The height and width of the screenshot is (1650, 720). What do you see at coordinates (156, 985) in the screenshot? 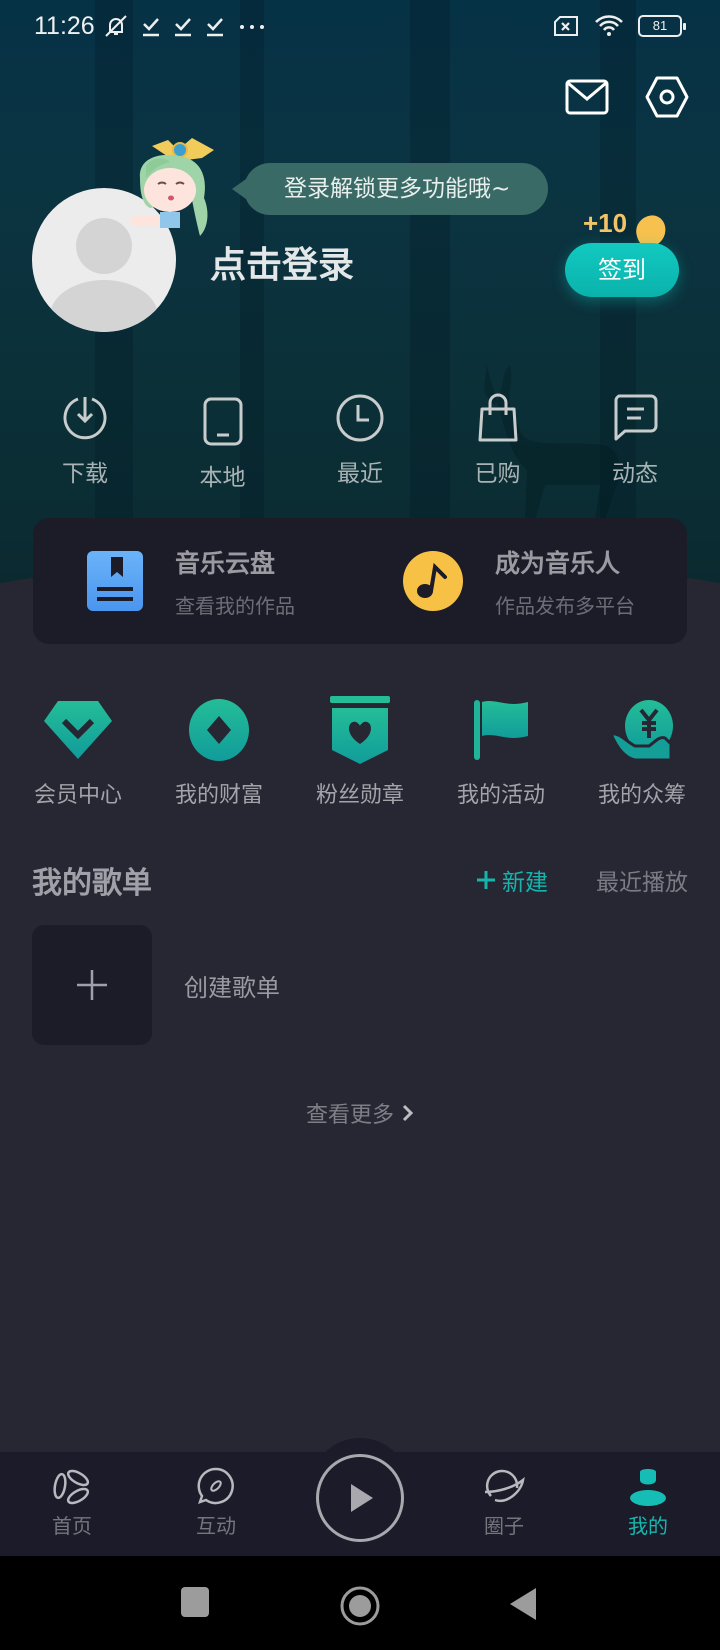
I see `create-playlist-item: 创建歌单` at bounding box center [156, 985].